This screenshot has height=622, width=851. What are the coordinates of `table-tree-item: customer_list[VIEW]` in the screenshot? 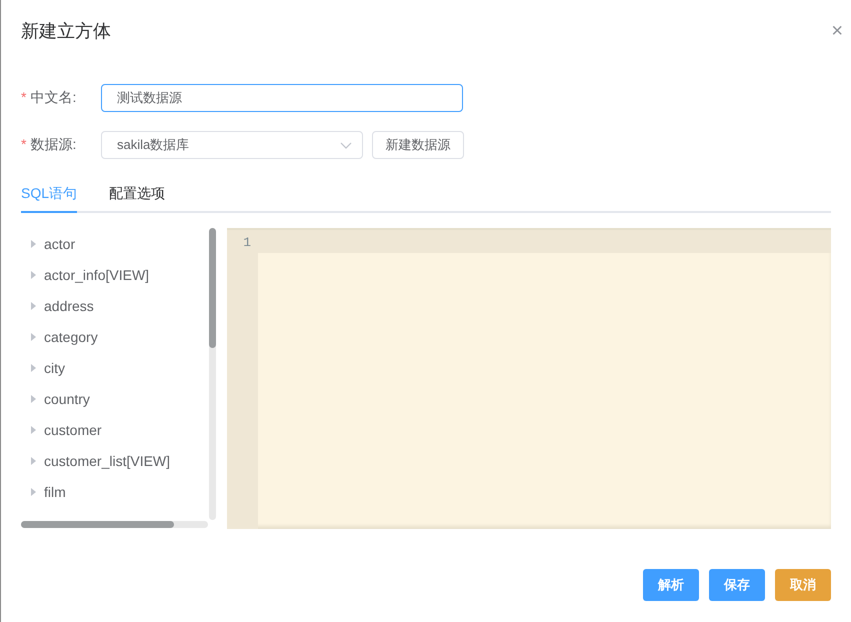 It's located at (107, 460).